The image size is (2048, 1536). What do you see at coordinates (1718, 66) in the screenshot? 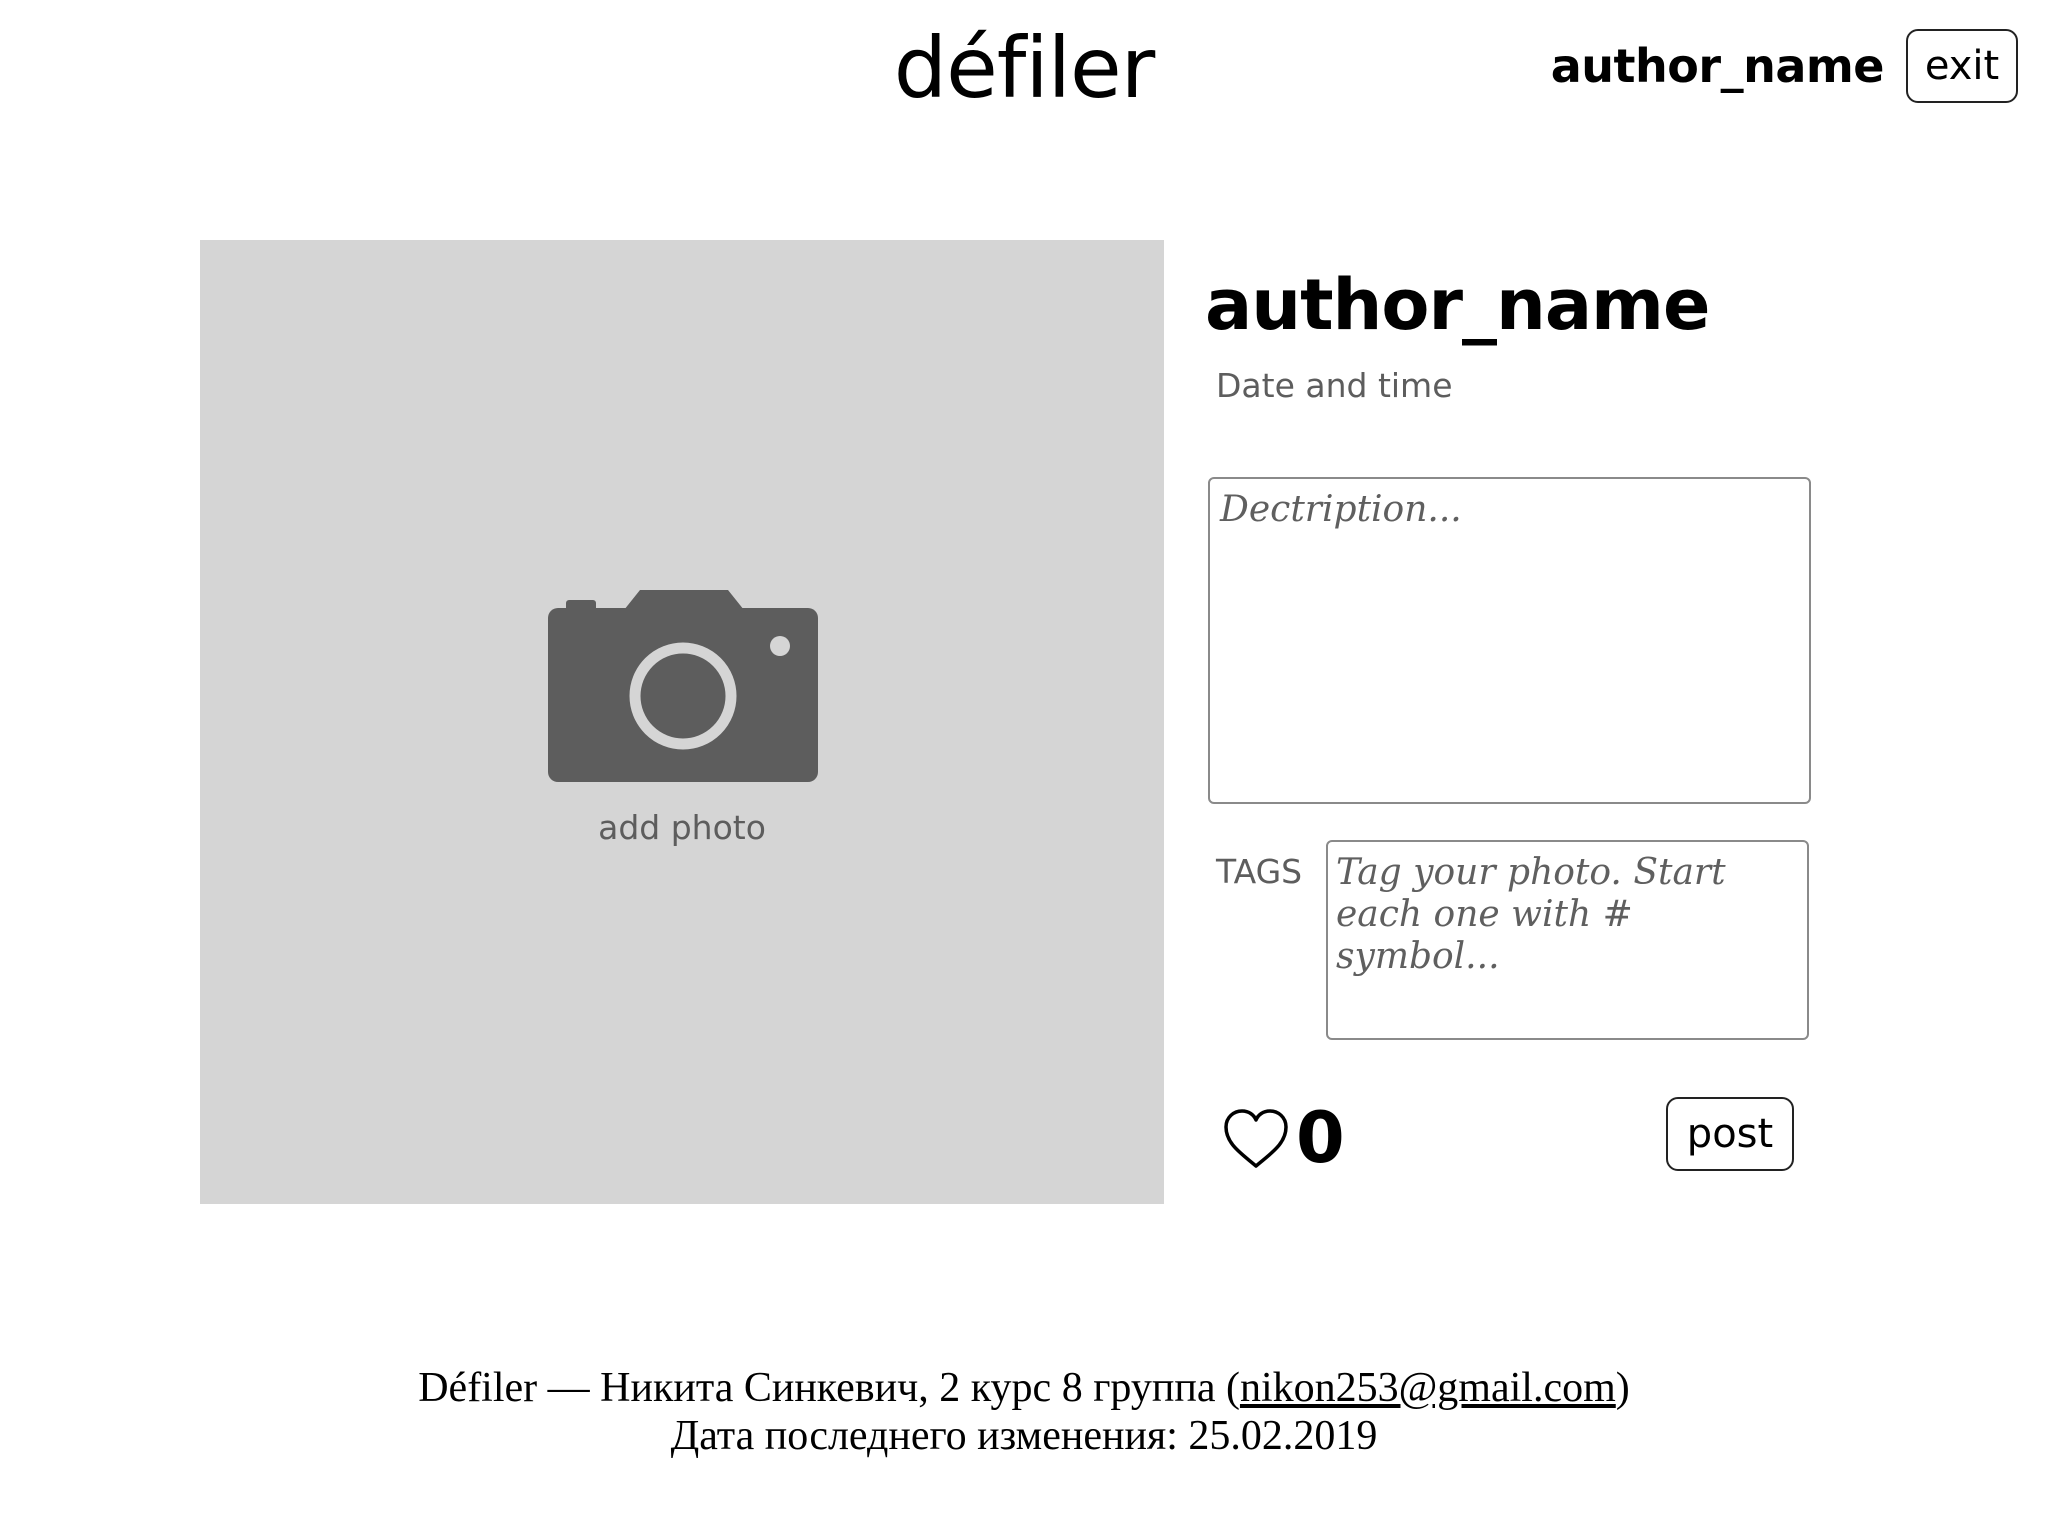
I see `header-username: author_name` at bounding box center [1718, 66].